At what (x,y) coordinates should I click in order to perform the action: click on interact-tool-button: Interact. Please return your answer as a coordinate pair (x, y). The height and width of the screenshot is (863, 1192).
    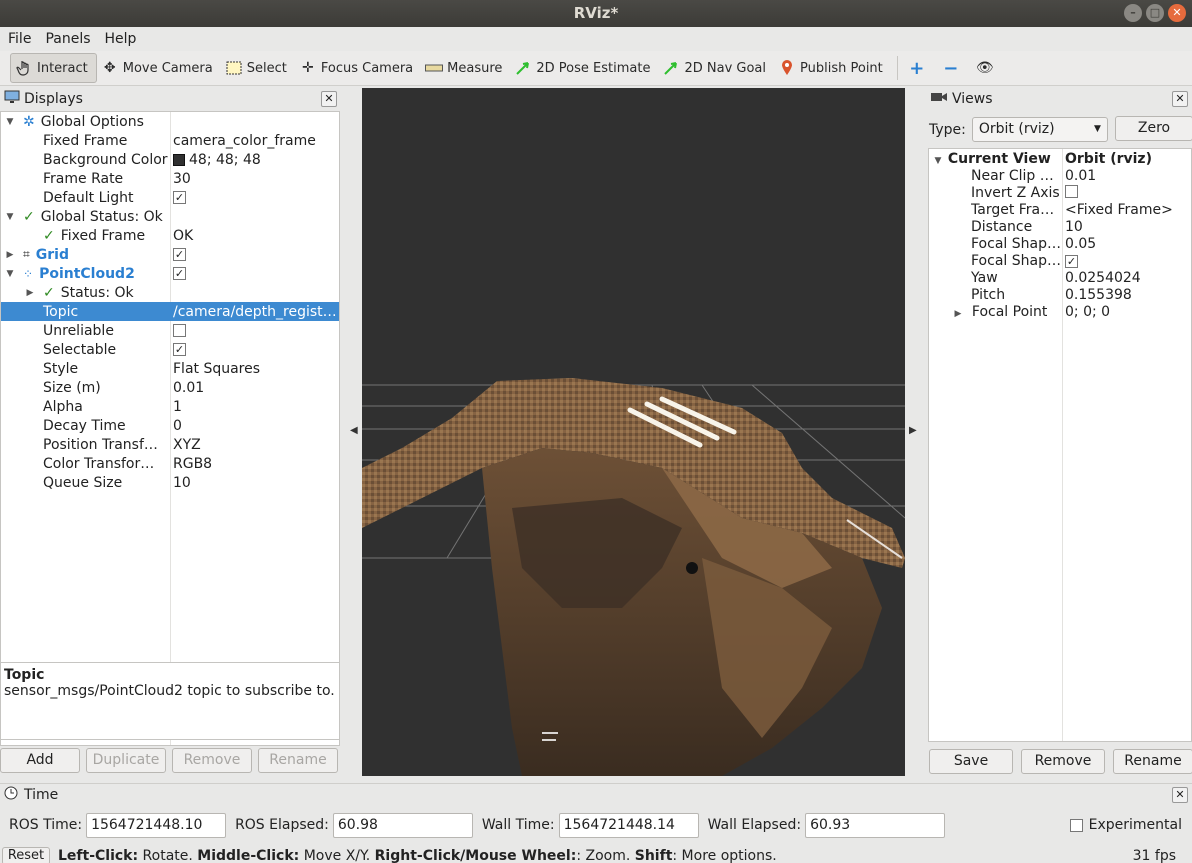
    Looking at the image, I should click on (53, 68).